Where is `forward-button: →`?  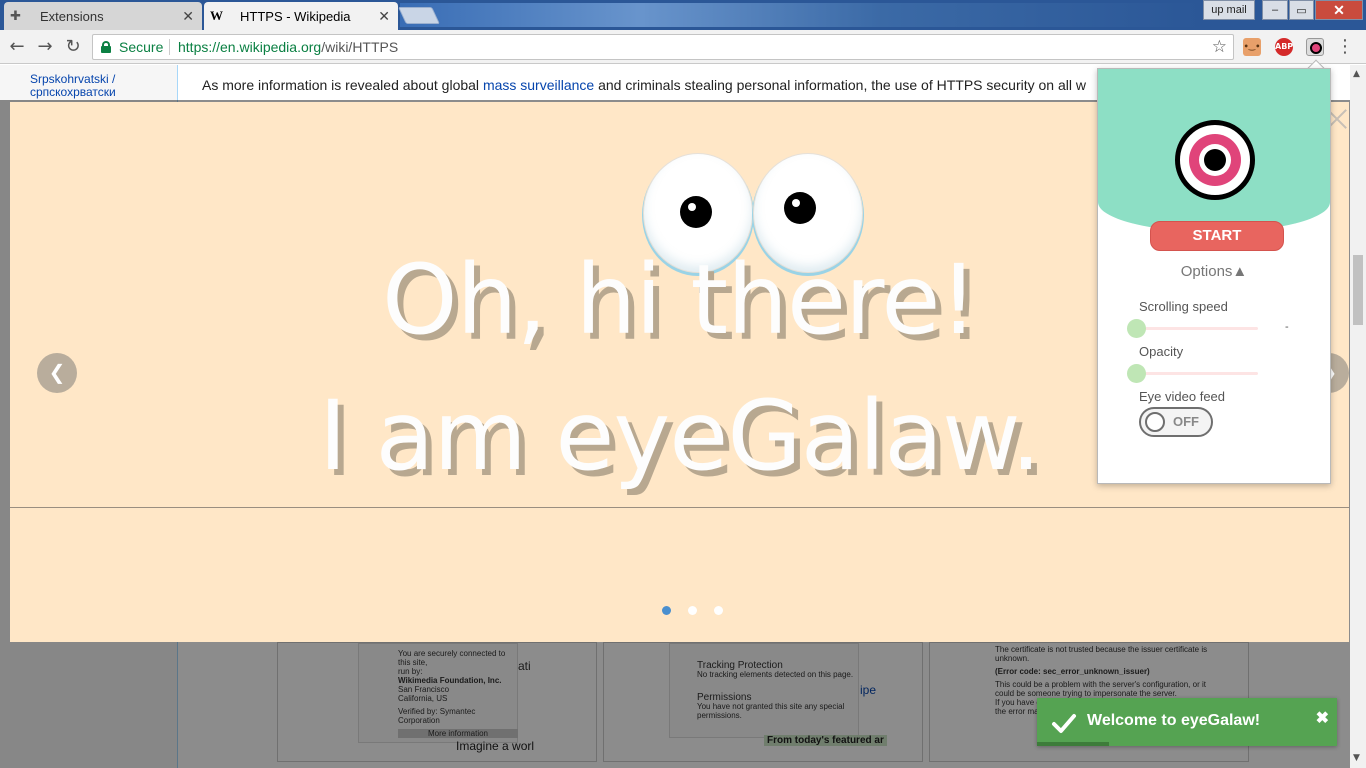
forward-button: → is located at coordinates (45, 47).